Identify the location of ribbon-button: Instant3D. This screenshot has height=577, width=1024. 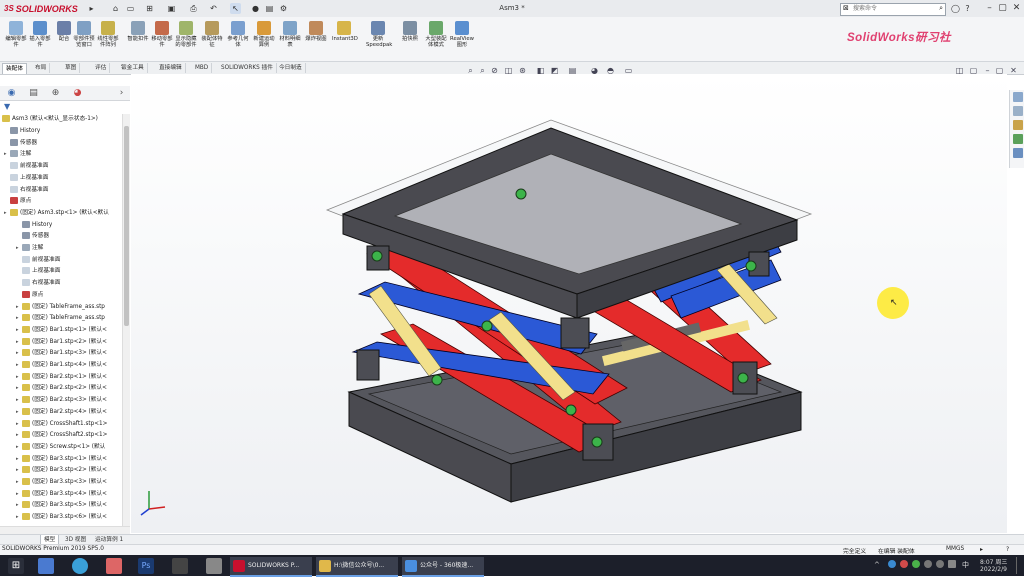
(345, 40).